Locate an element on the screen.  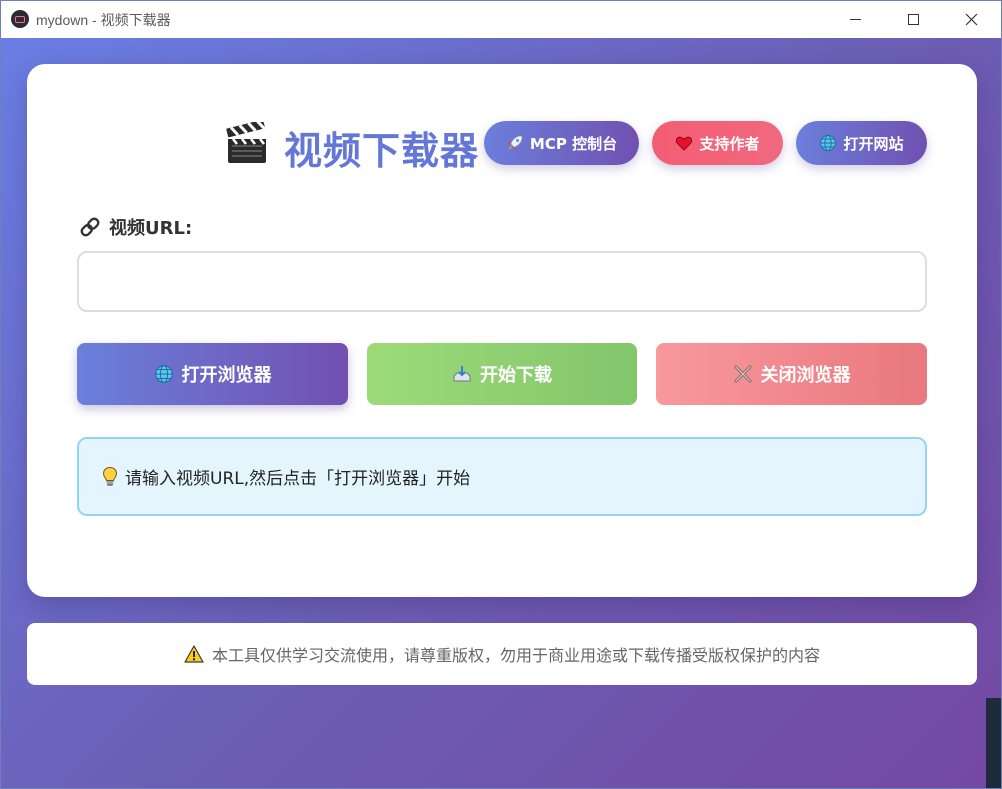
download-tray-icon is located at coordinates (462, 374).